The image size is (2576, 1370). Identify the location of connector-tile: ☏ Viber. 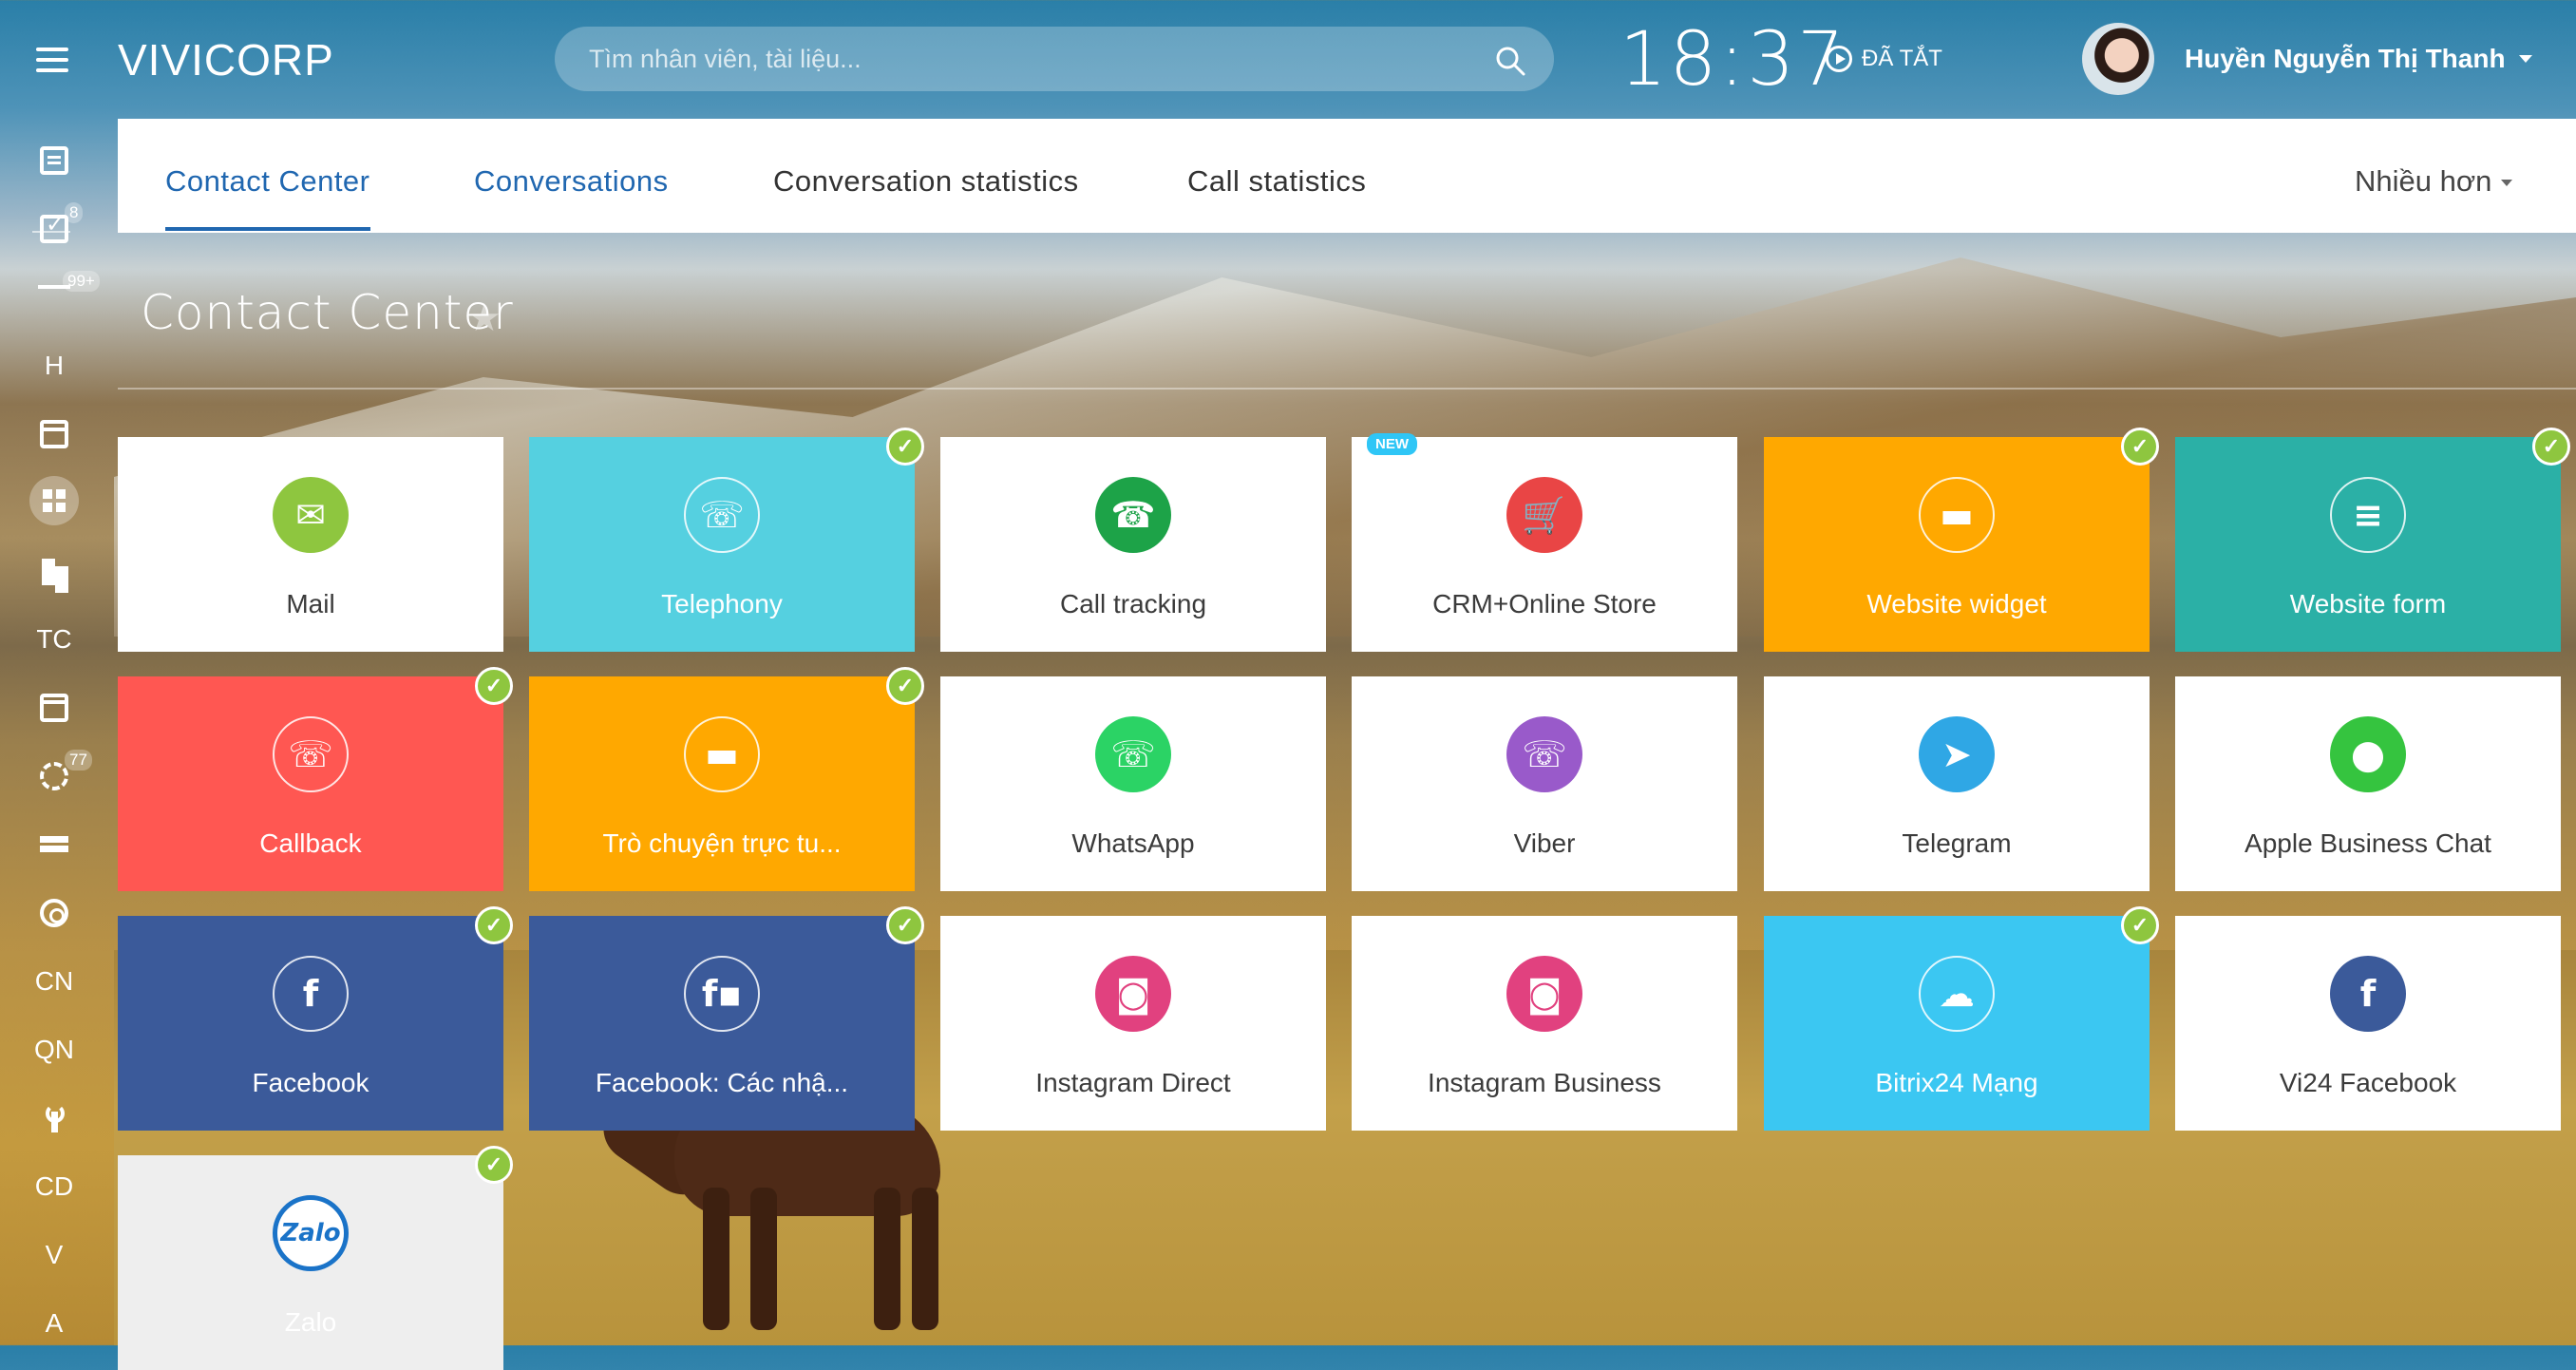
(1544, 783).